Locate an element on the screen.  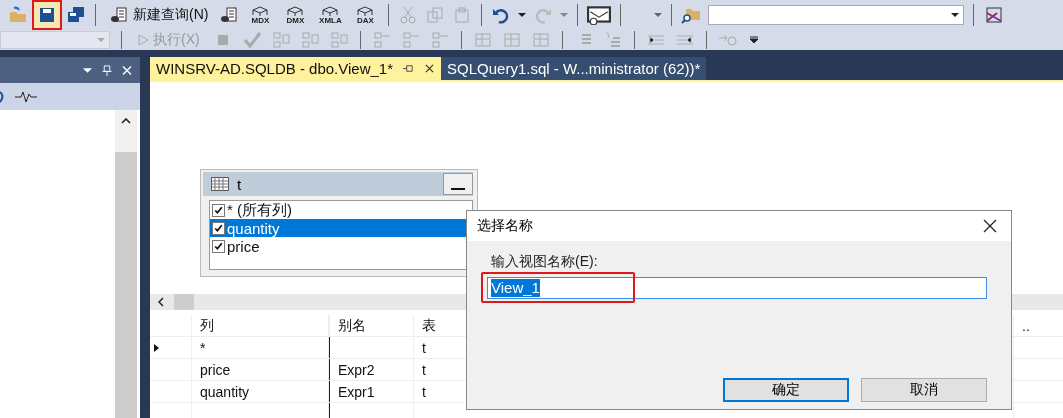
activity-icon is located at coordinates (26, 96).